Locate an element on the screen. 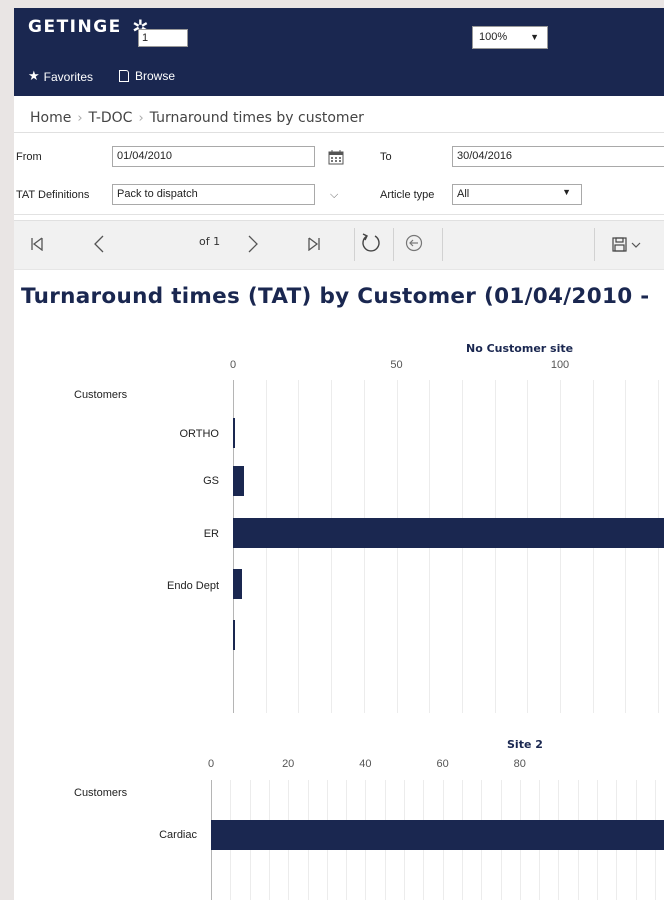  browse-menu-item: Browse is located at coordinates (147, 76).